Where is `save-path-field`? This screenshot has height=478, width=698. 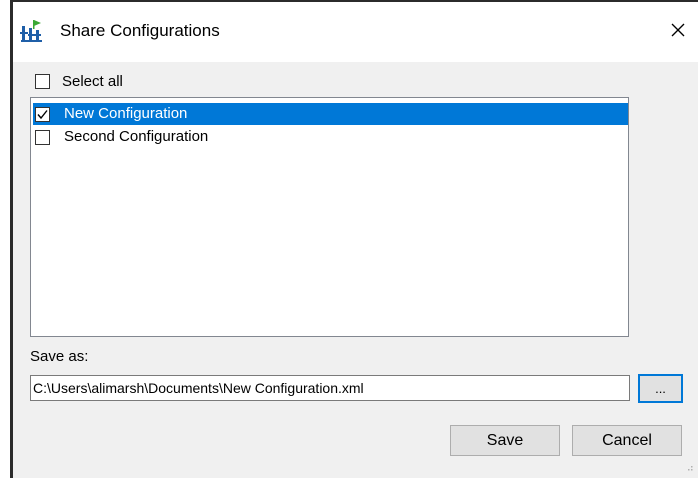
save-path-field is located at coordinates (330, 388).